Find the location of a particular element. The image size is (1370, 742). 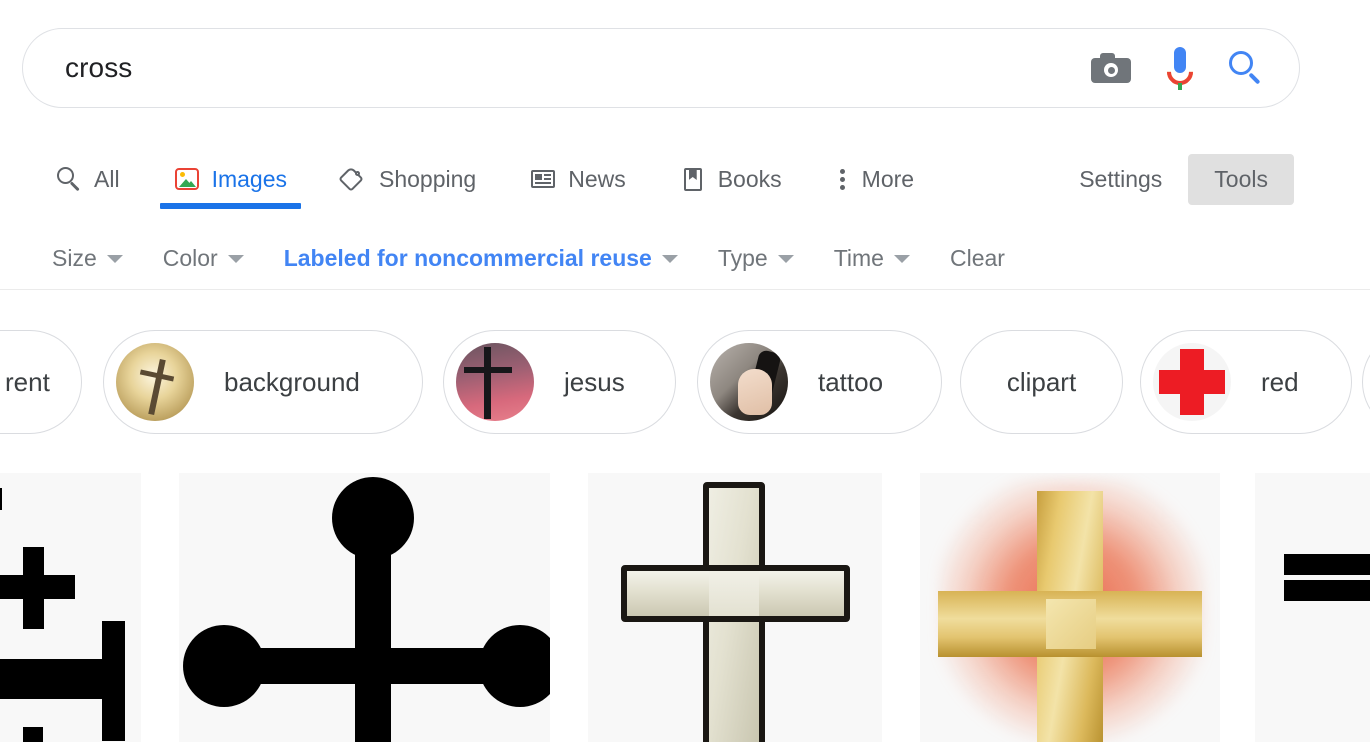

filter-clear: Clear is located at coordinates (977, 258).